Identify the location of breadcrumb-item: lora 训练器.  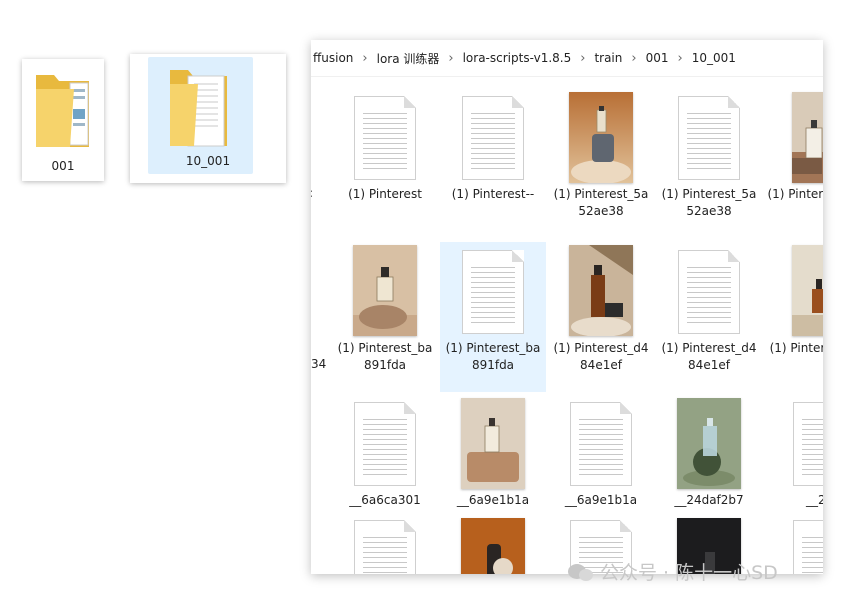
(408, 58).